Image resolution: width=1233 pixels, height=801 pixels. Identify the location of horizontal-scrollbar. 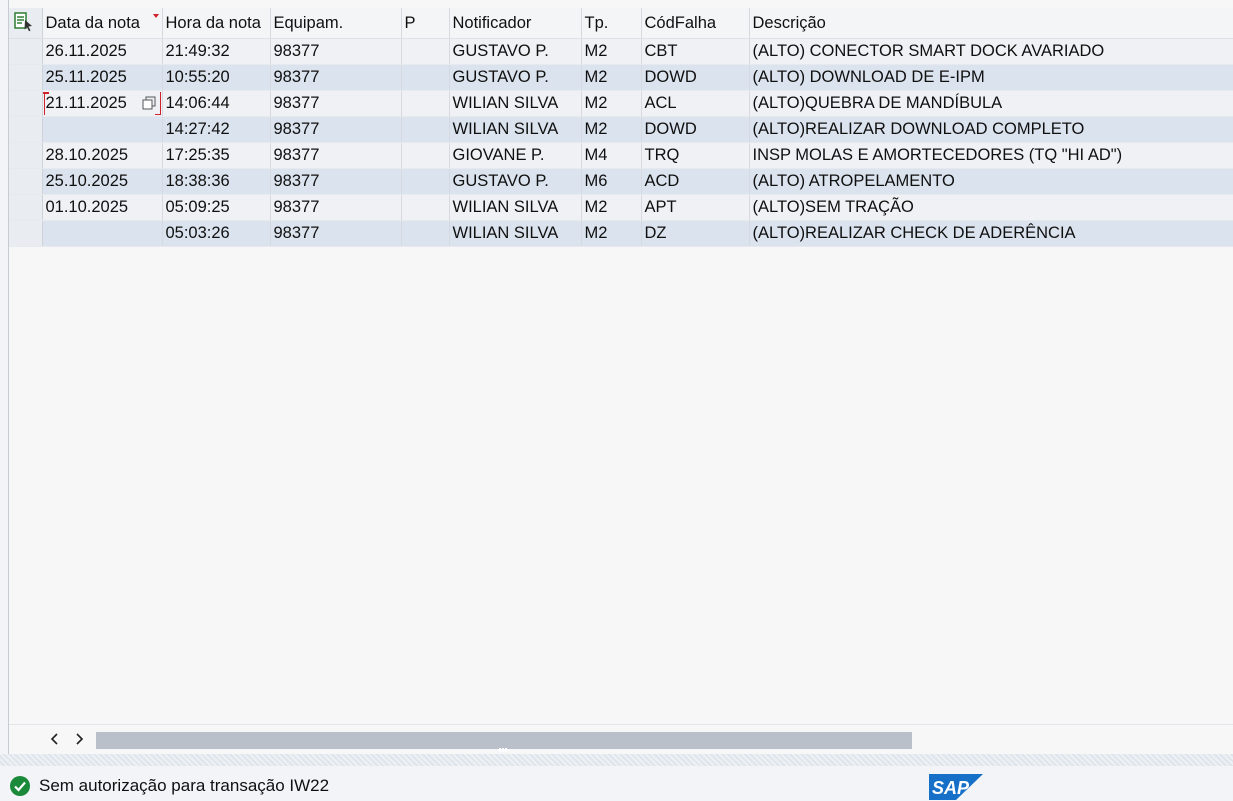
(621, 739).